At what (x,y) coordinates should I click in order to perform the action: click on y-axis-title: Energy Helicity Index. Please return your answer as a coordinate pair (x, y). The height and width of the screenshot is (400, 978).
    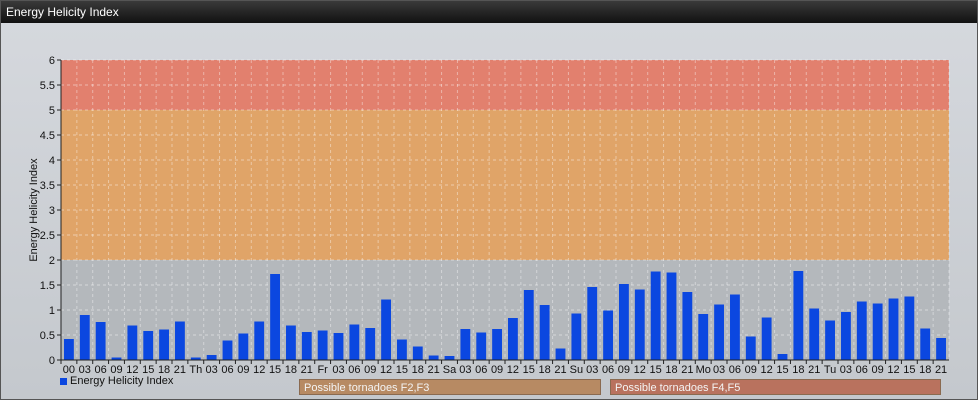
    Looking at the image, I should click on (34, 210).